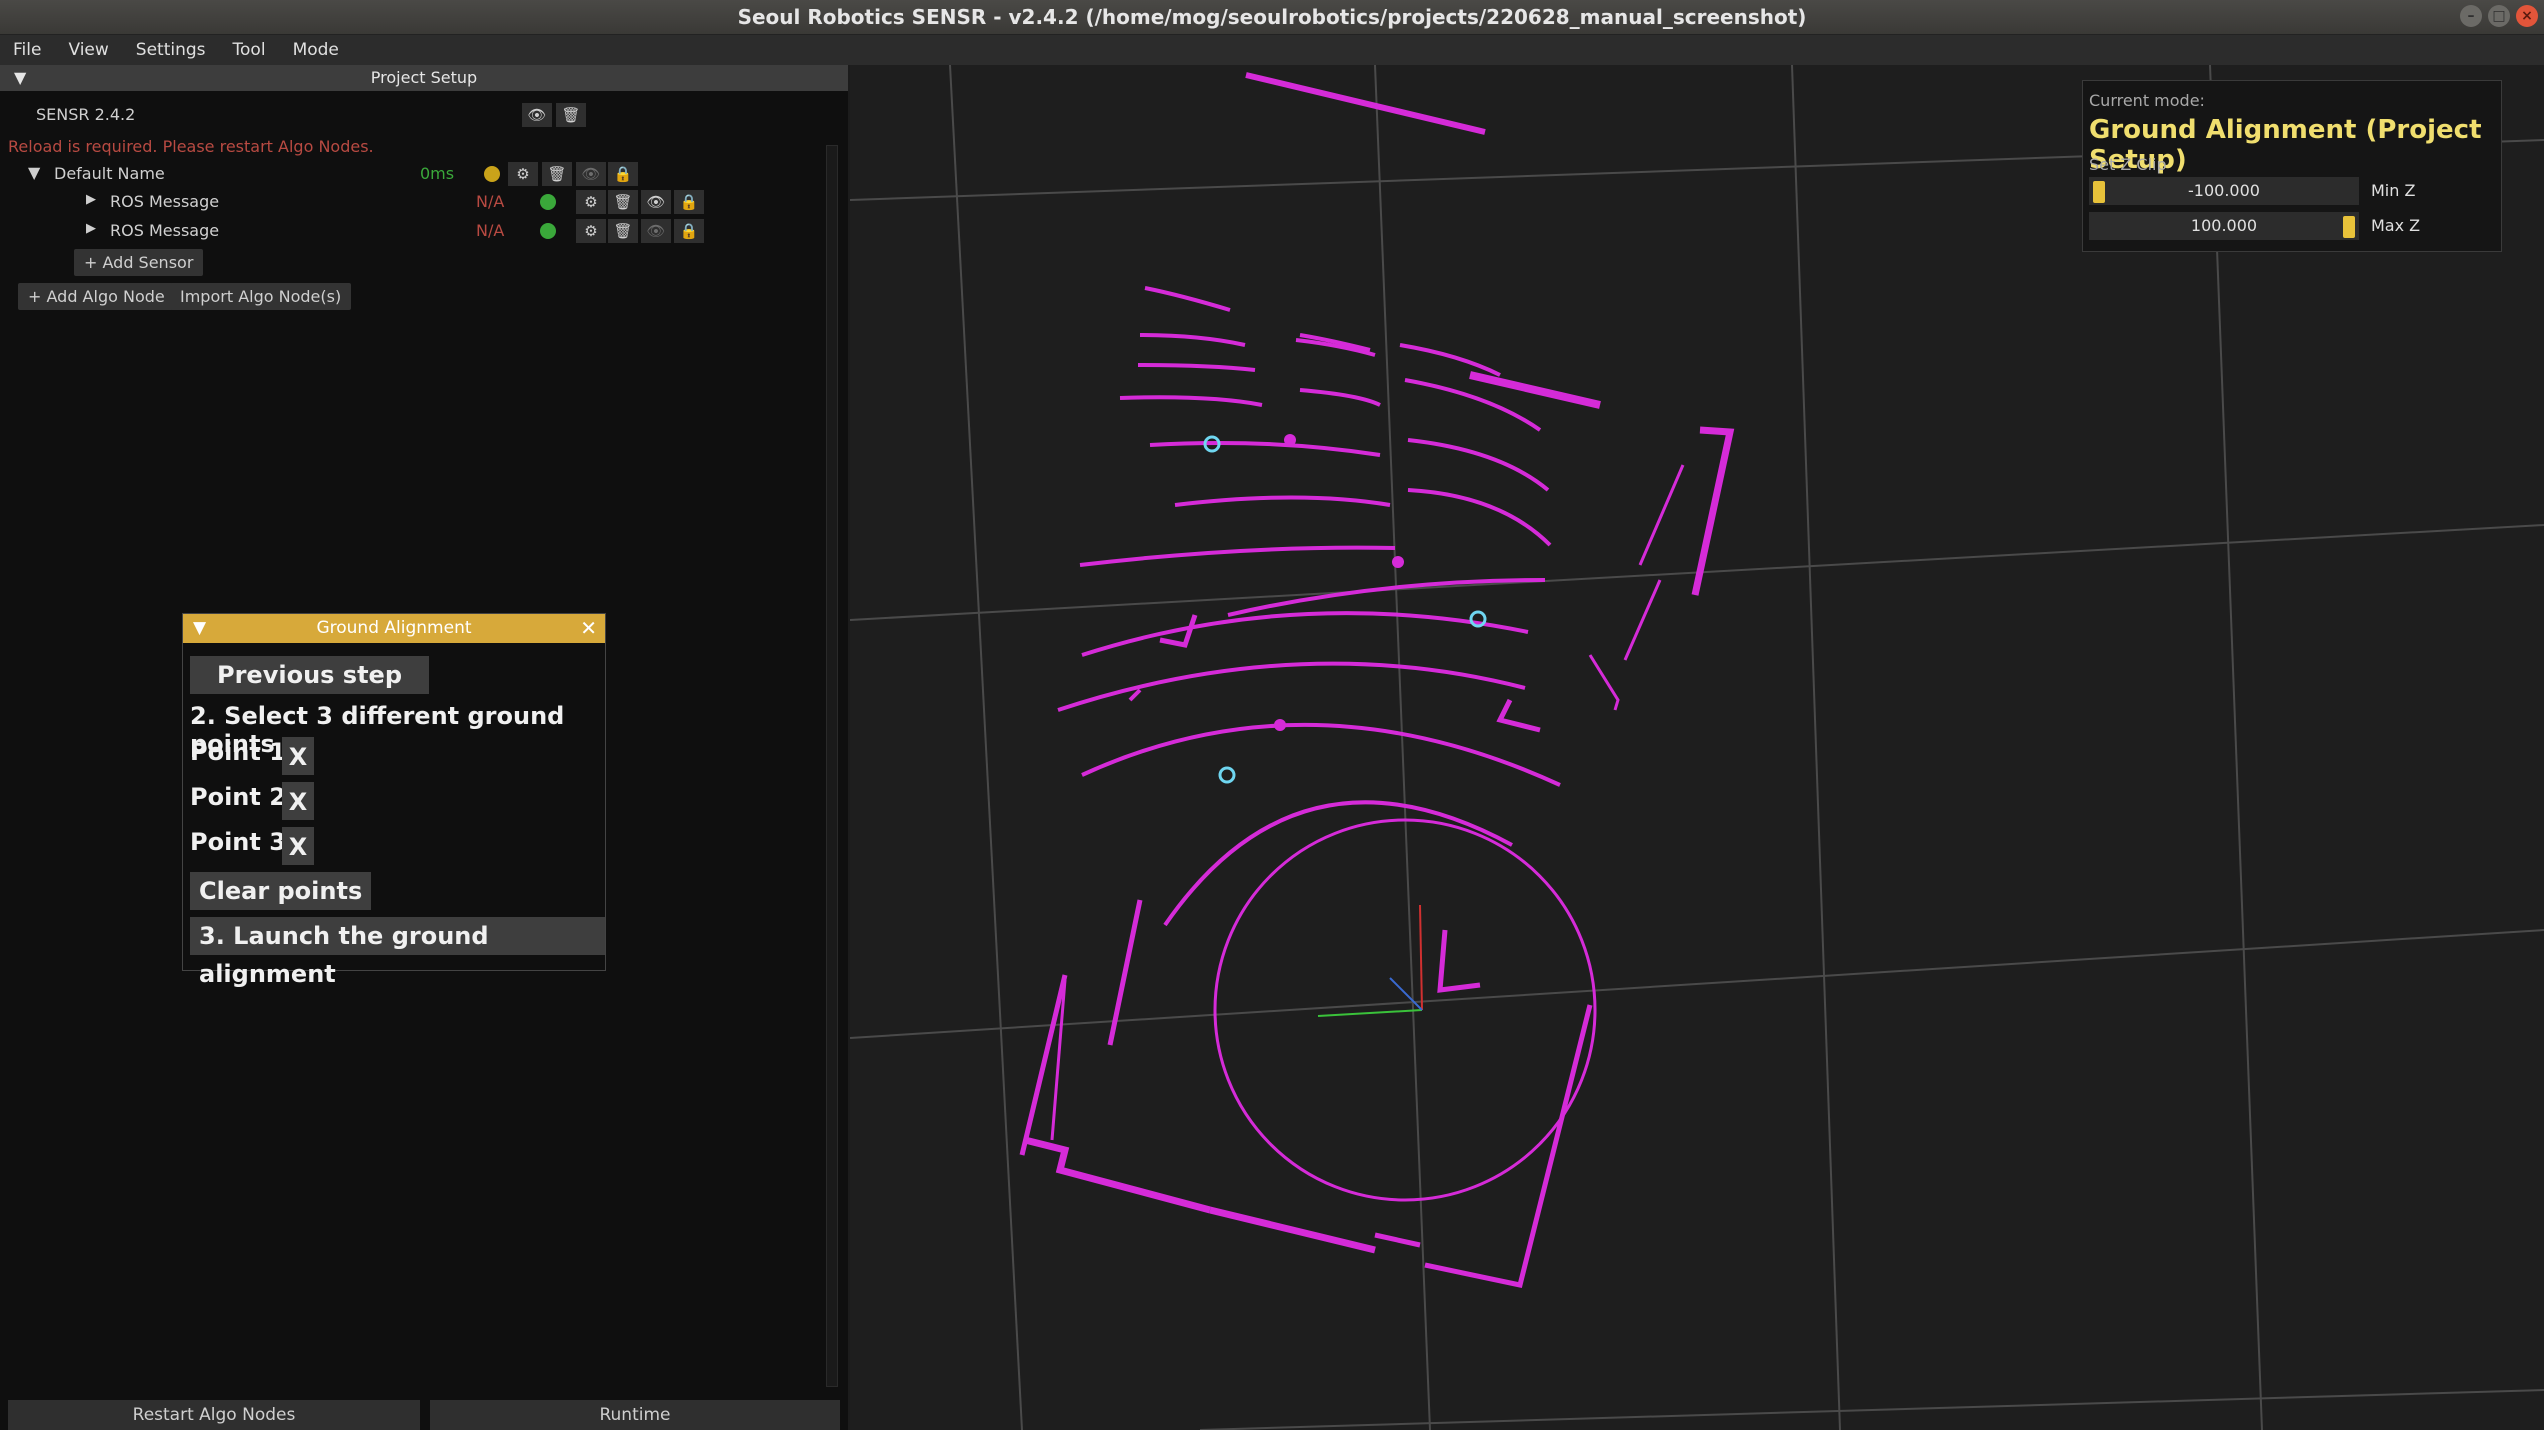 The height and width of the screenshot is (1430, 2544). I want to click on max-z-slider: 100.000, so click(2224, 226).